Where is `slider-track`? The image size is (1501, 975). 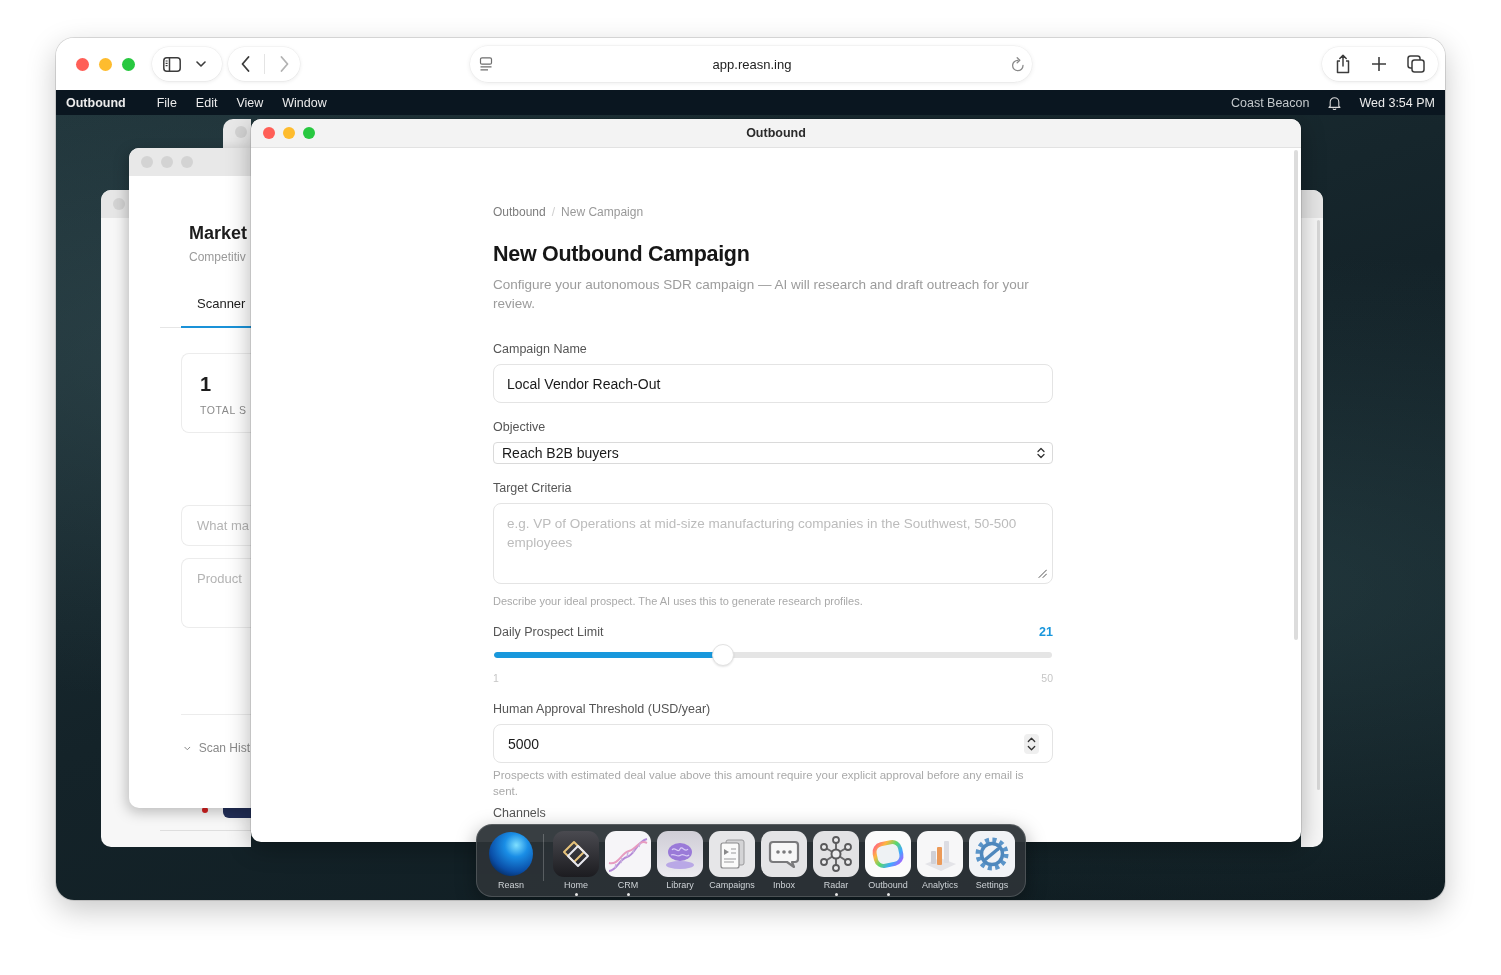 slider-track is located at coordinates (773, 655).